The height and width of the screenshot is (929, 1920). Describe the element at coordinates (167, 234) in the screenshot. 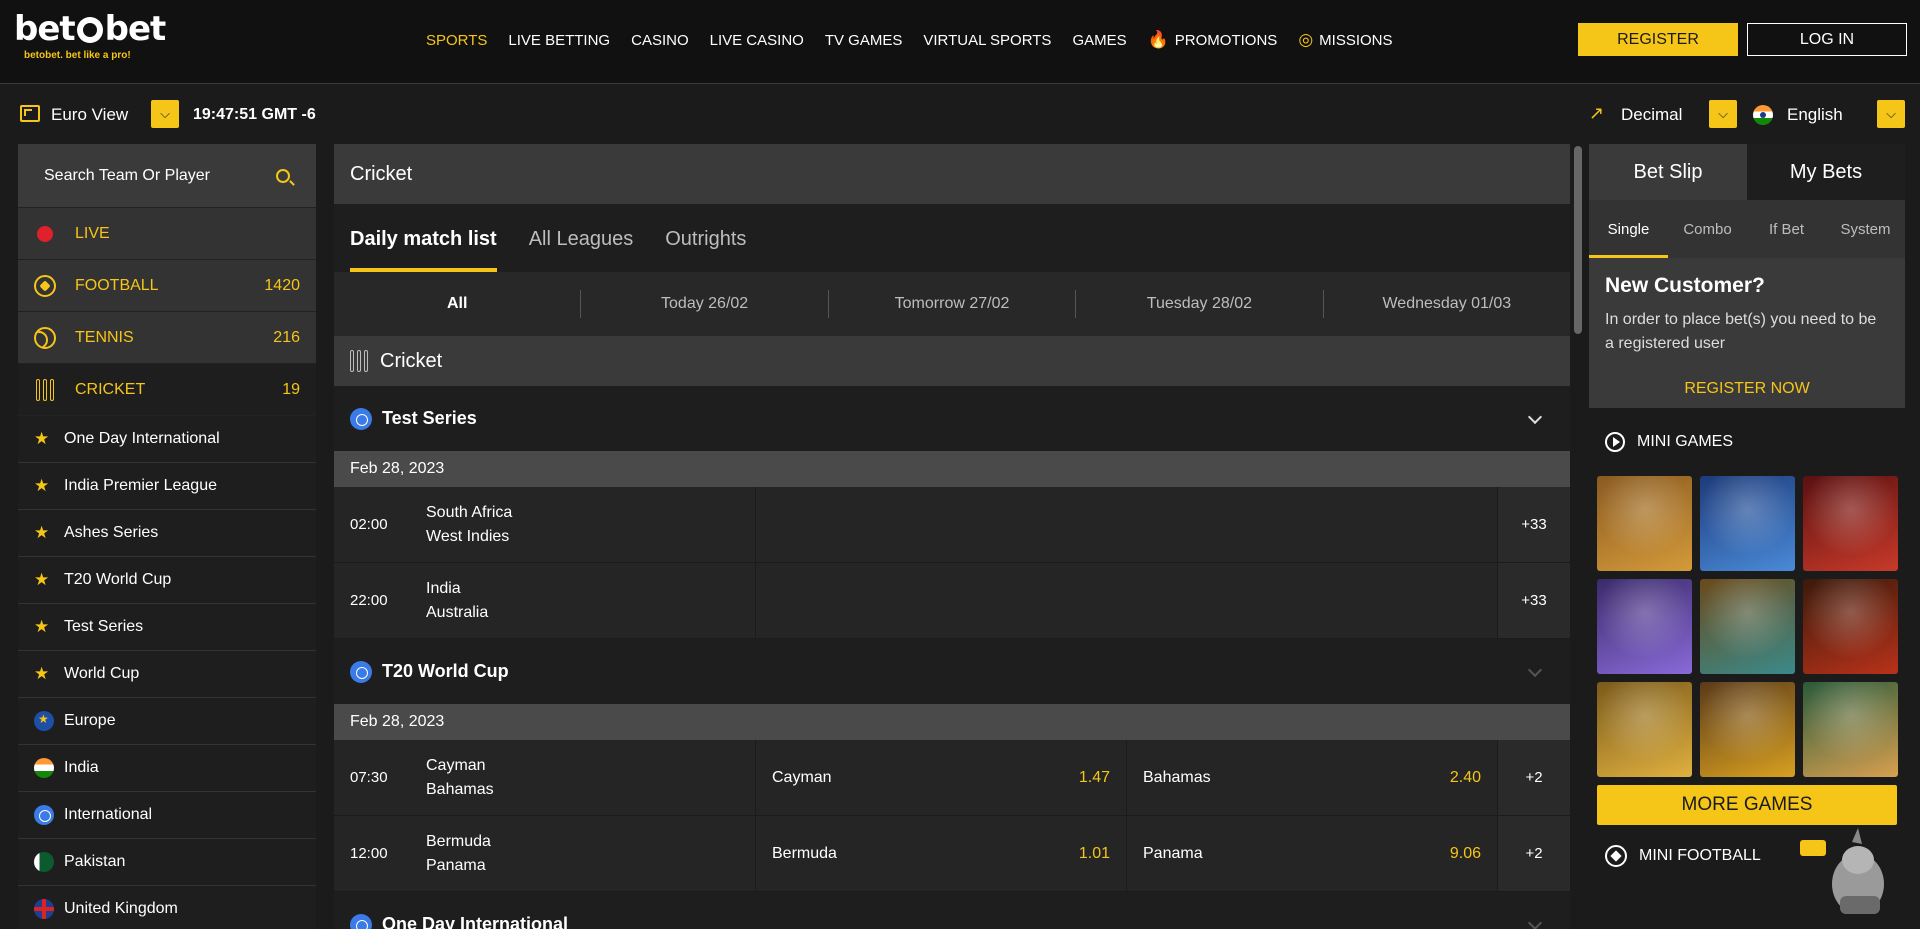

I see `sidebar-item-live: LIVE` at that location.